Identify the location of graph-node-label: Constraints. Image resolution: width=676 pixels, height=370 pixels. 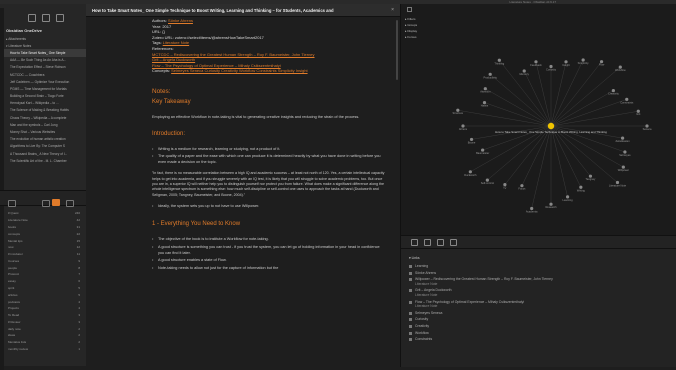
(627, 102).